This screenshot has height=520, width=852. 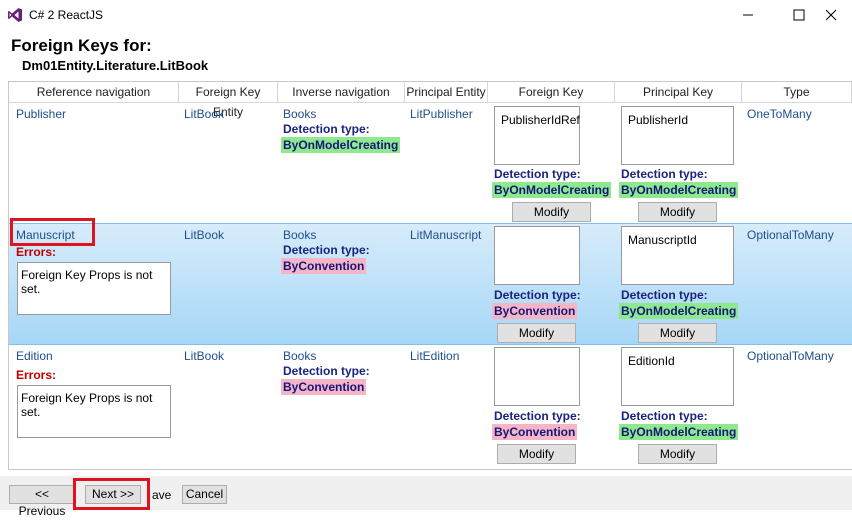 What do you see at coordinates (678, 92) in the screenshot?
I see `column-header-principal-key: Principal Key` at bounding box center [678, 92].